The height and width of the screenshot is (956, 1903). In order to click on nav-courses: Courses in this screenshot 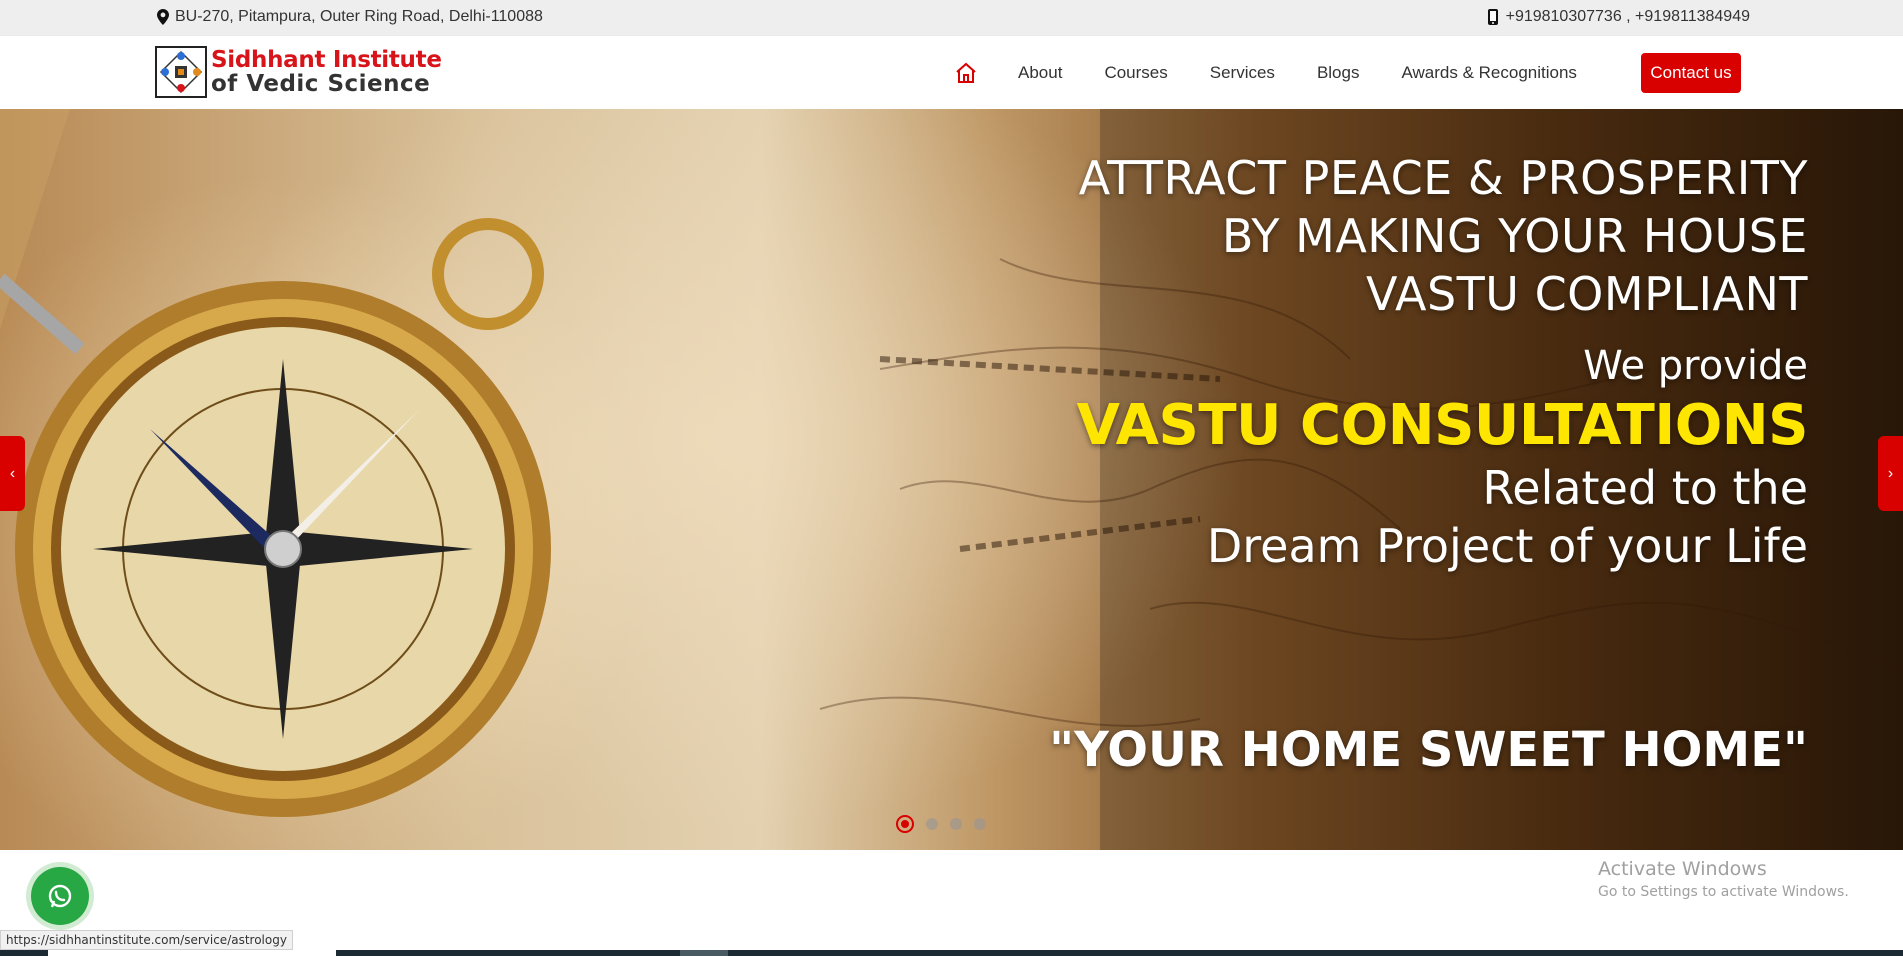, I will do `click(1135, 73)`.